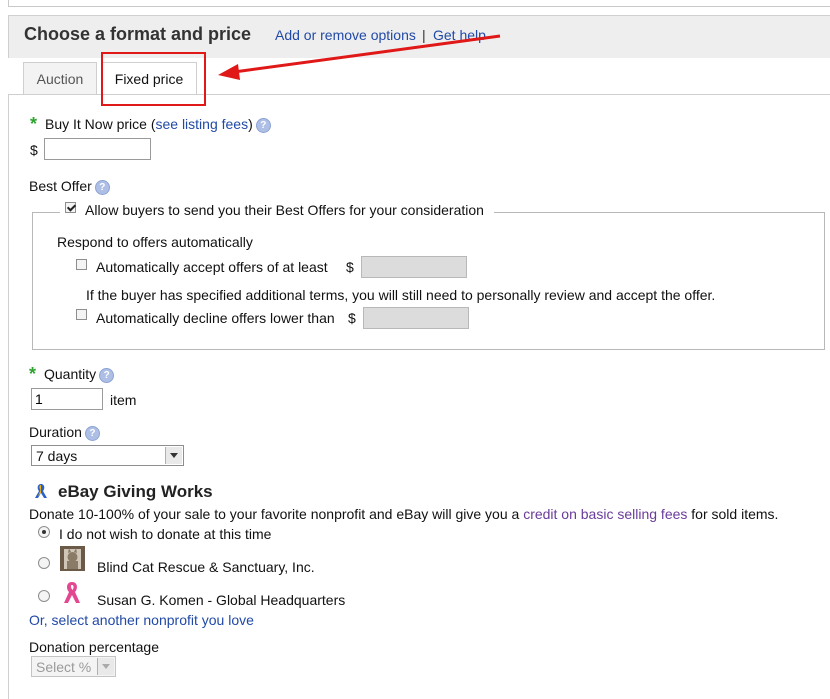  I want to click on tab-auction: Auction, so click(60, 78).